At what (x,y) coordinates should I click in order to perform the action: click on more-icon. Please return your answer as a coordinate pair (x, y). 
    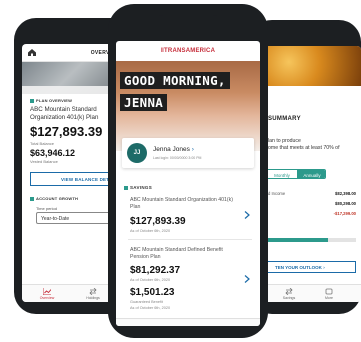
    Looking at the image, I should click on (329, 291).